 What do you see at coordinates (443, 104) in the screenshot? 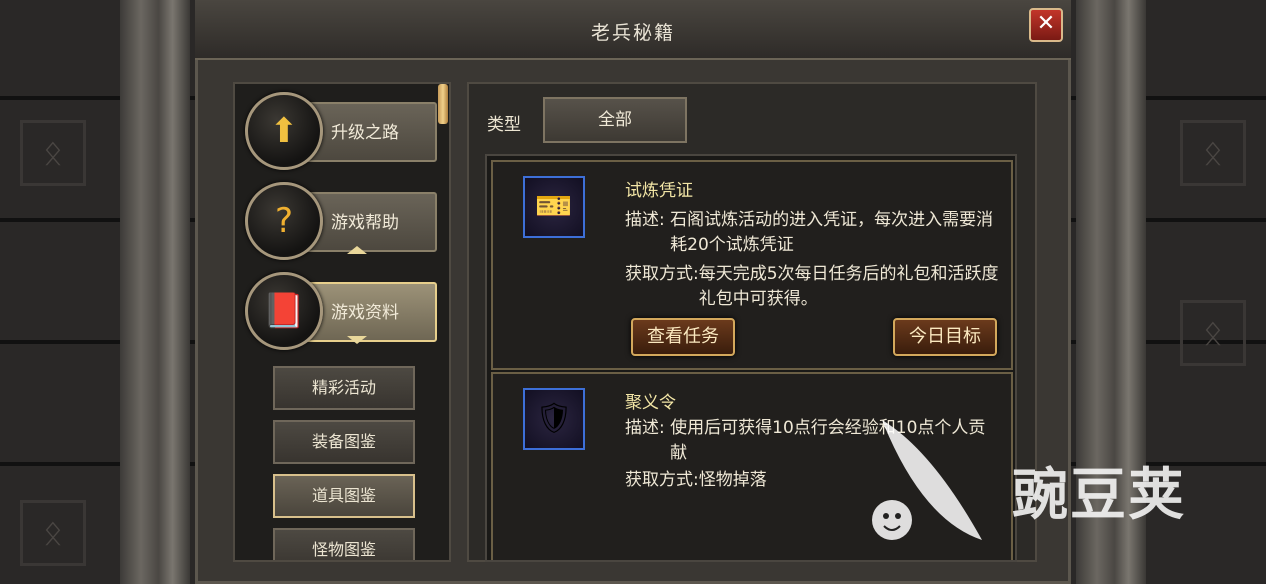
I see `category-scrollbar` at bounding box center [443, 104].